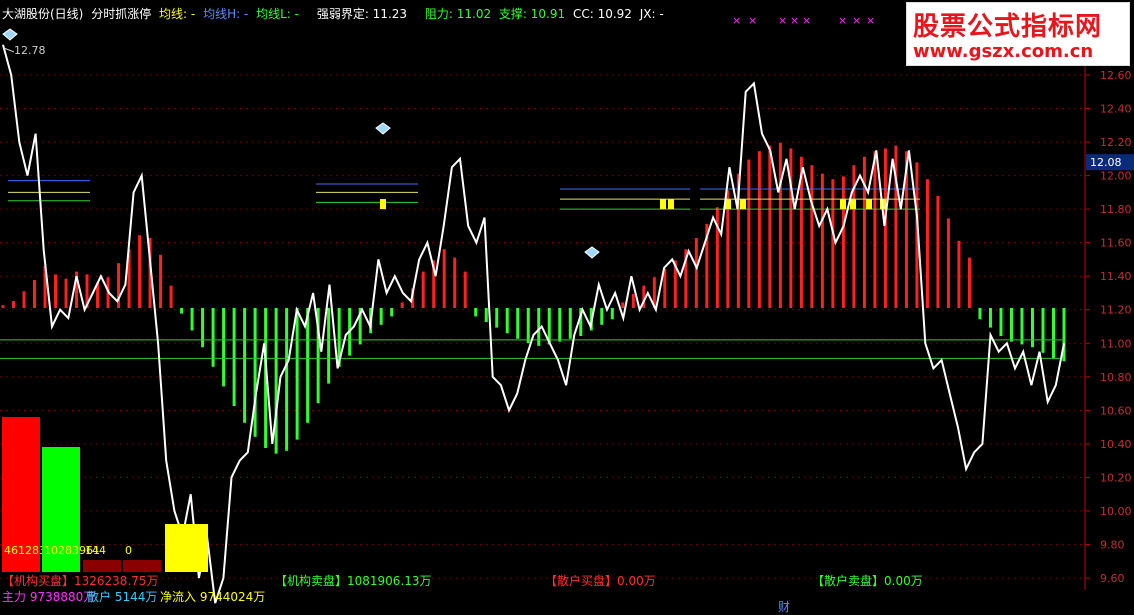  Describe the element at coordinates (1116, 410) in the screenshot. I see `y-tick-label: 10.60` at that location.